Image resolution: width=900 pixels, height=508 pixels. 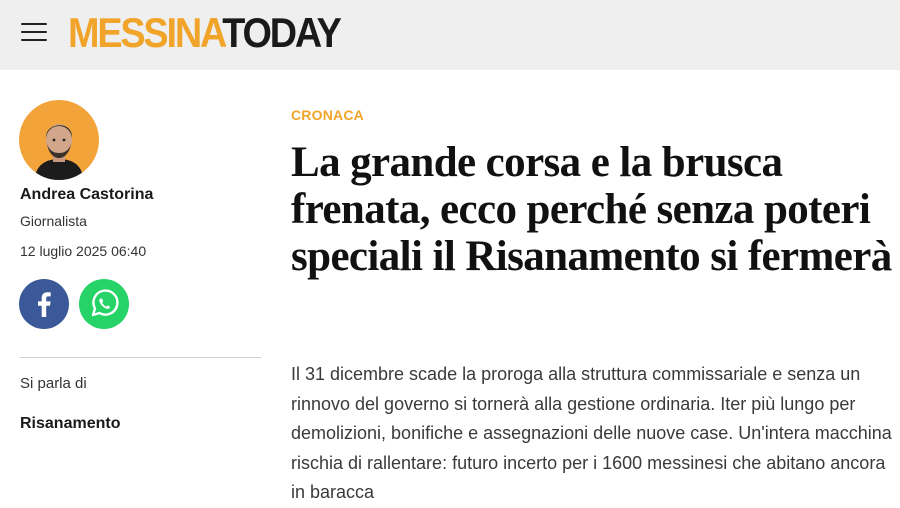 I want to click on logo-messina: MESSINA, so click(x=146, y=32).